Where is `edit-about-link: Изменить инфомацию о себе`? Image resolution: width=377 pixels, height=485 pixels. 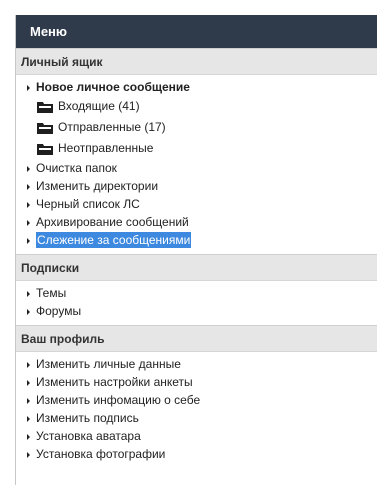 edit-about-link: Изменить инфомацию о себе is located at coordinates (196, 400).